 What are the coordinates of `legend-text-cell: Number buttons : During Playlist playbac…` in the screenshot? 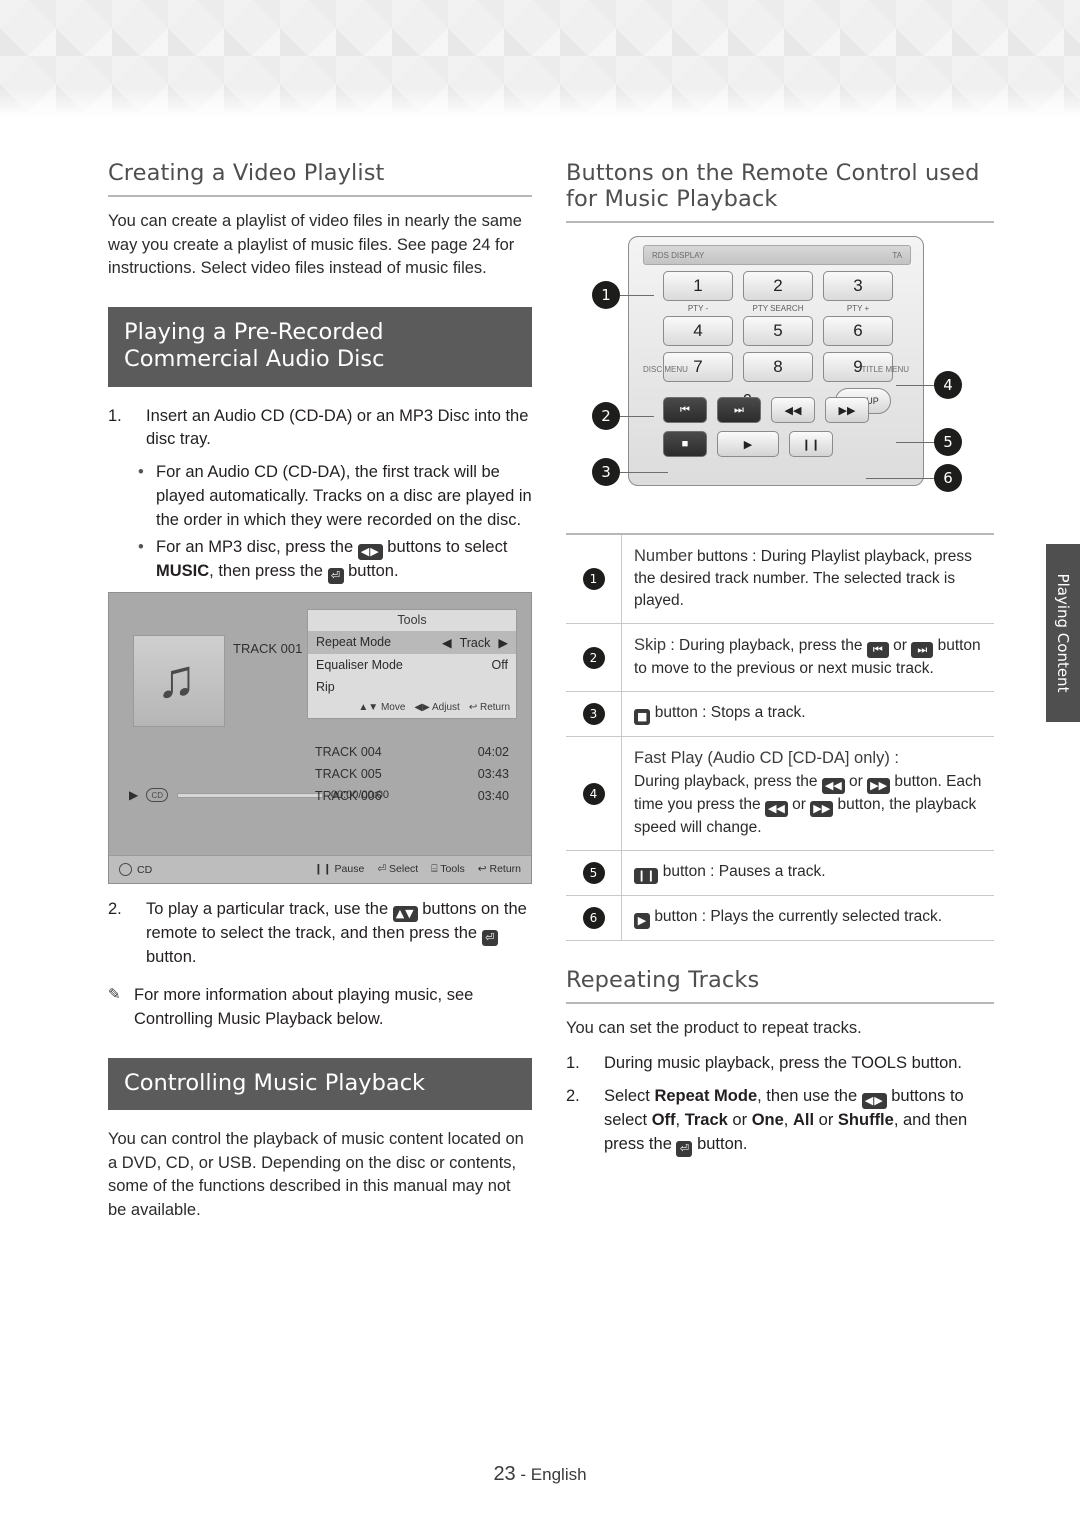 It's located at (808, 579).